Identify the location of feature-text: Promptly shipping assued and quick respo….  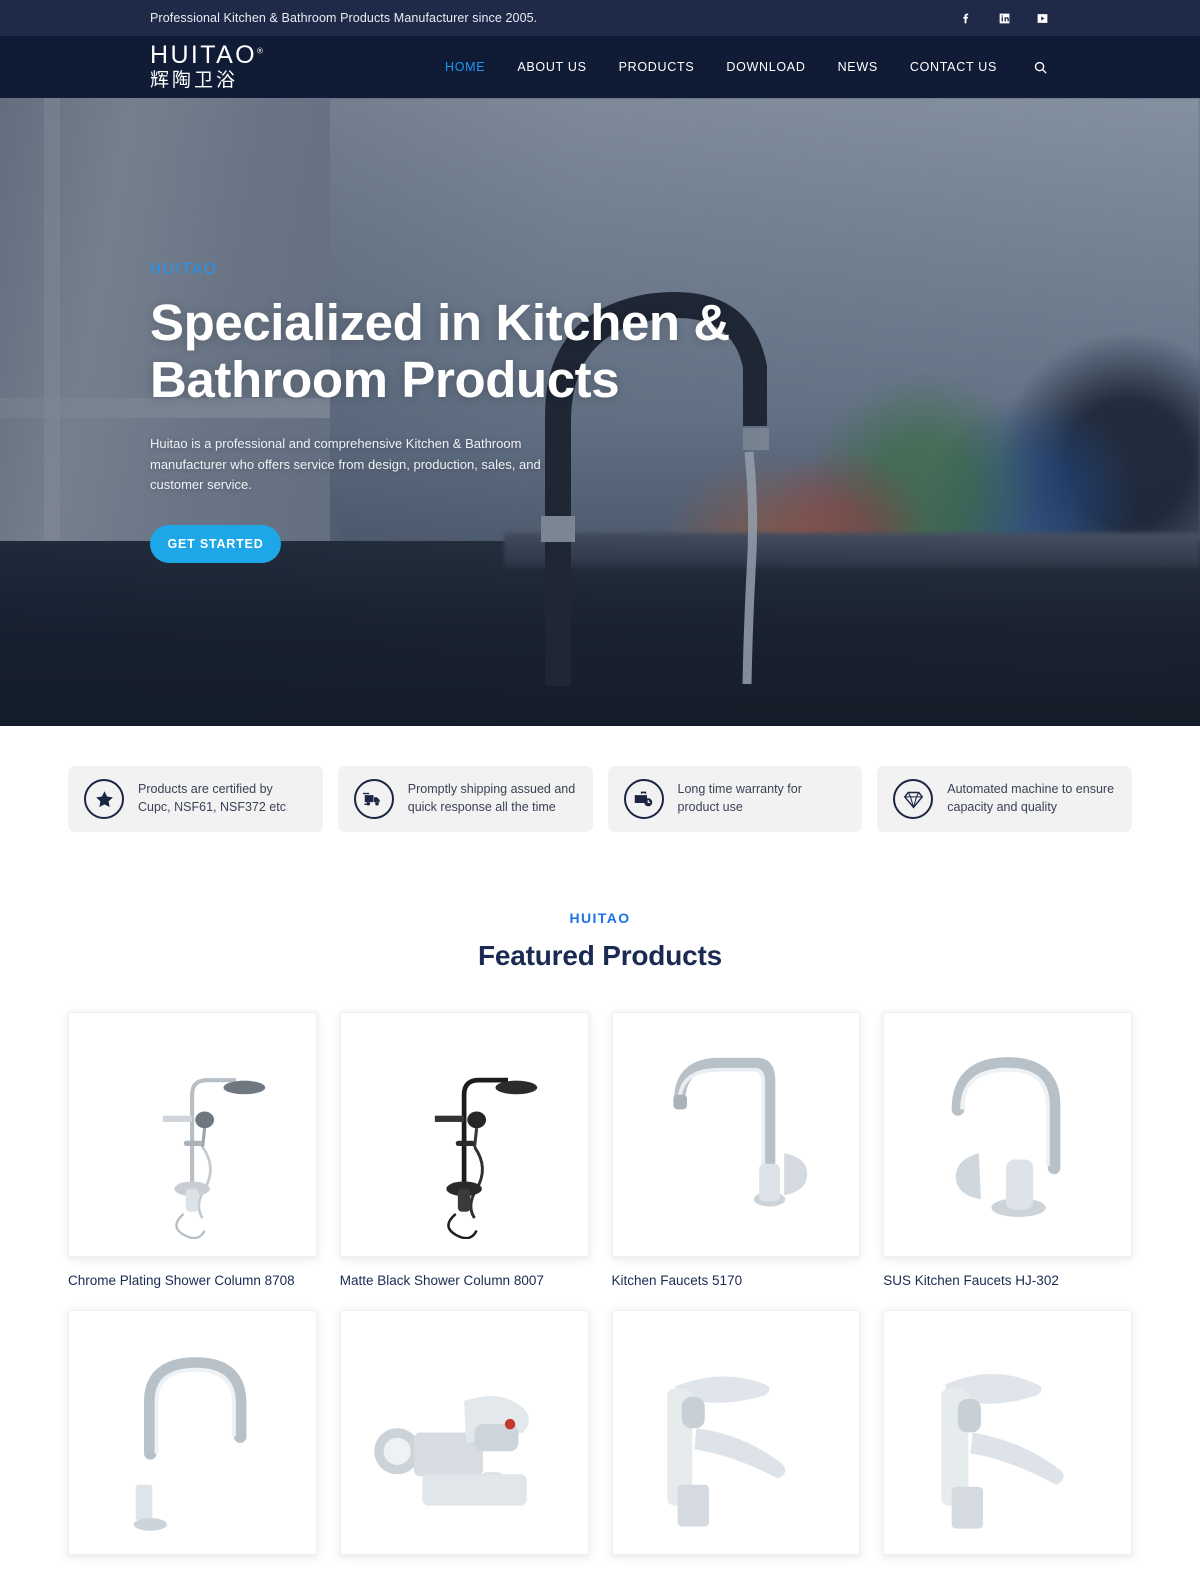
(491, 798).